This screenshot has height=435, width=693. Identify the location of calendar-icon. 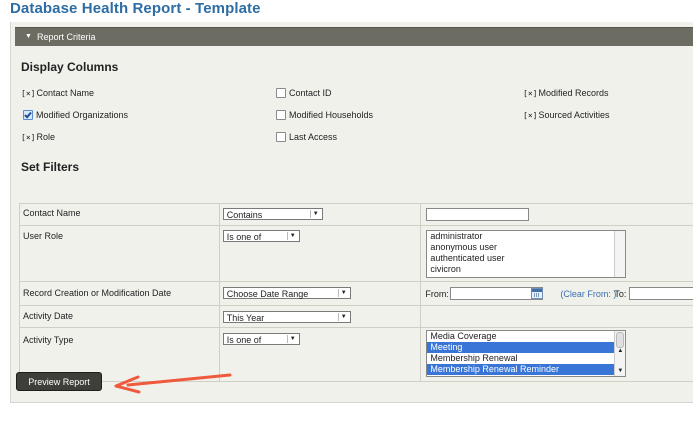
(537, 293).